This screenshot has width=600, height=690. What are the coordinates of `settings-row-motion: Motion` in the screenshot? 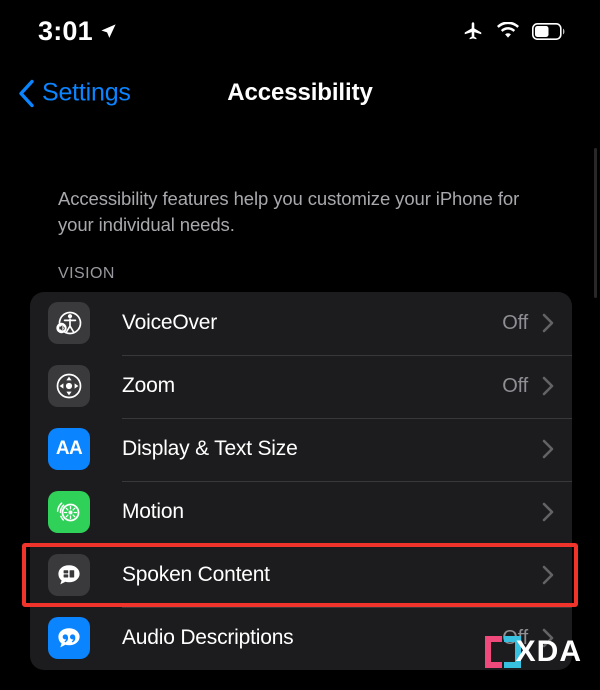 It's located at (301, 512).